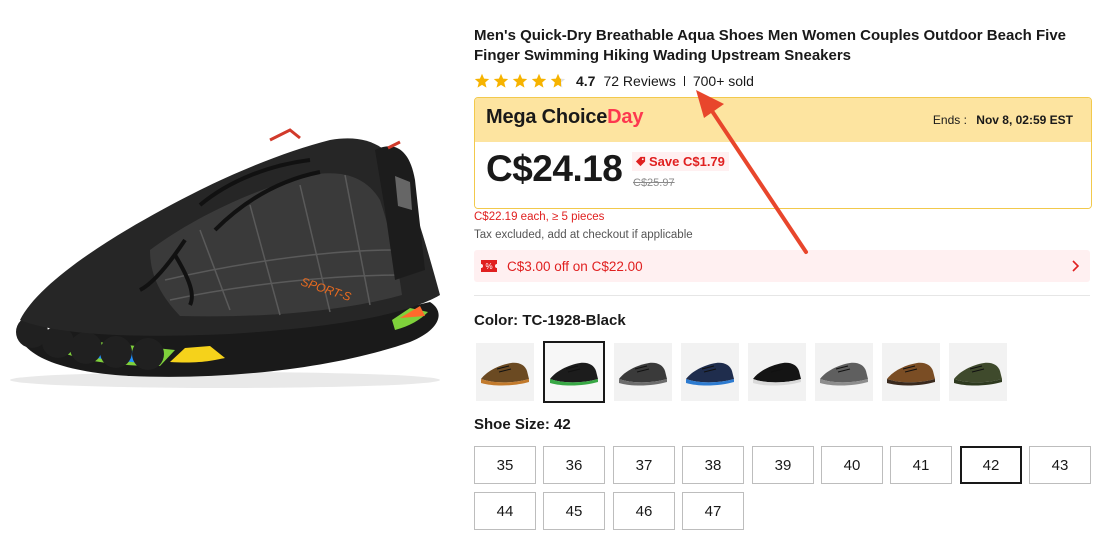  What do you see at coordinates (783, 175) in the screenshot?
I see `deal-body: C$24.18 Save C$1.79 C$25.97` at bounding box center [783, 175].